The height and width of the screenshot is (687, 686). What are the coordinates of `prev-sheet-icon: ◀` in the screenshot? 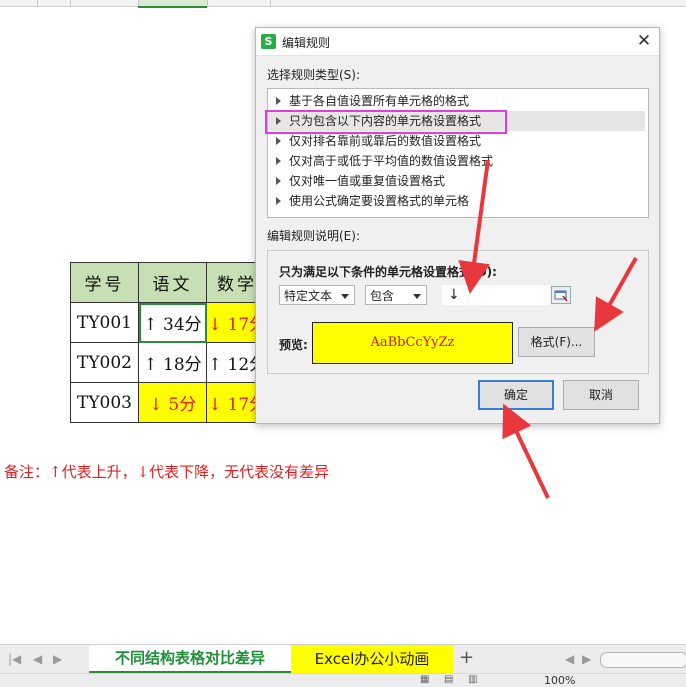 It's located at (37, 659).